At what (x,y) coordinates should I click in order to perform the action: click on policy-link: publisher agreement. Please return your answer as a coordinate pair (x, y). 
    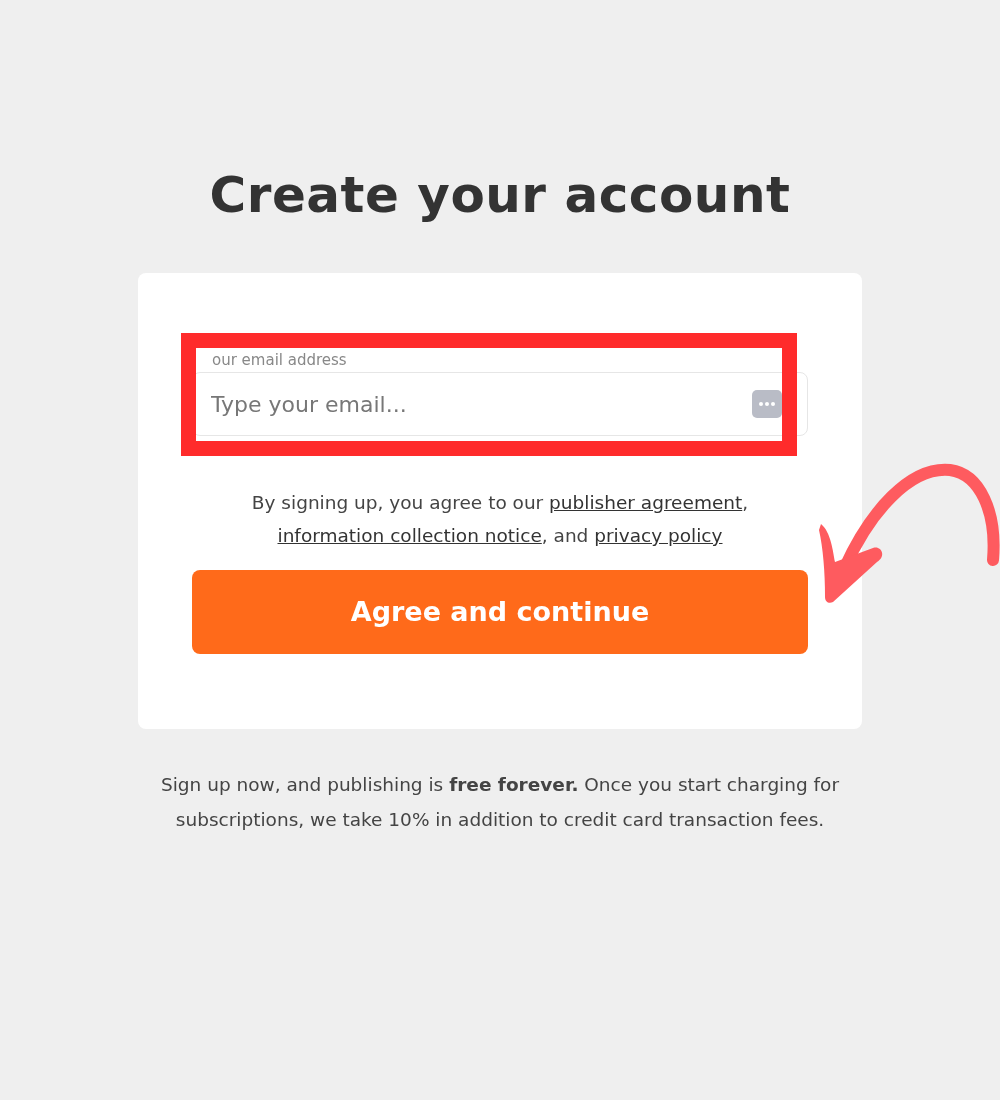
    Looking at the image, I should click on (646, 502).